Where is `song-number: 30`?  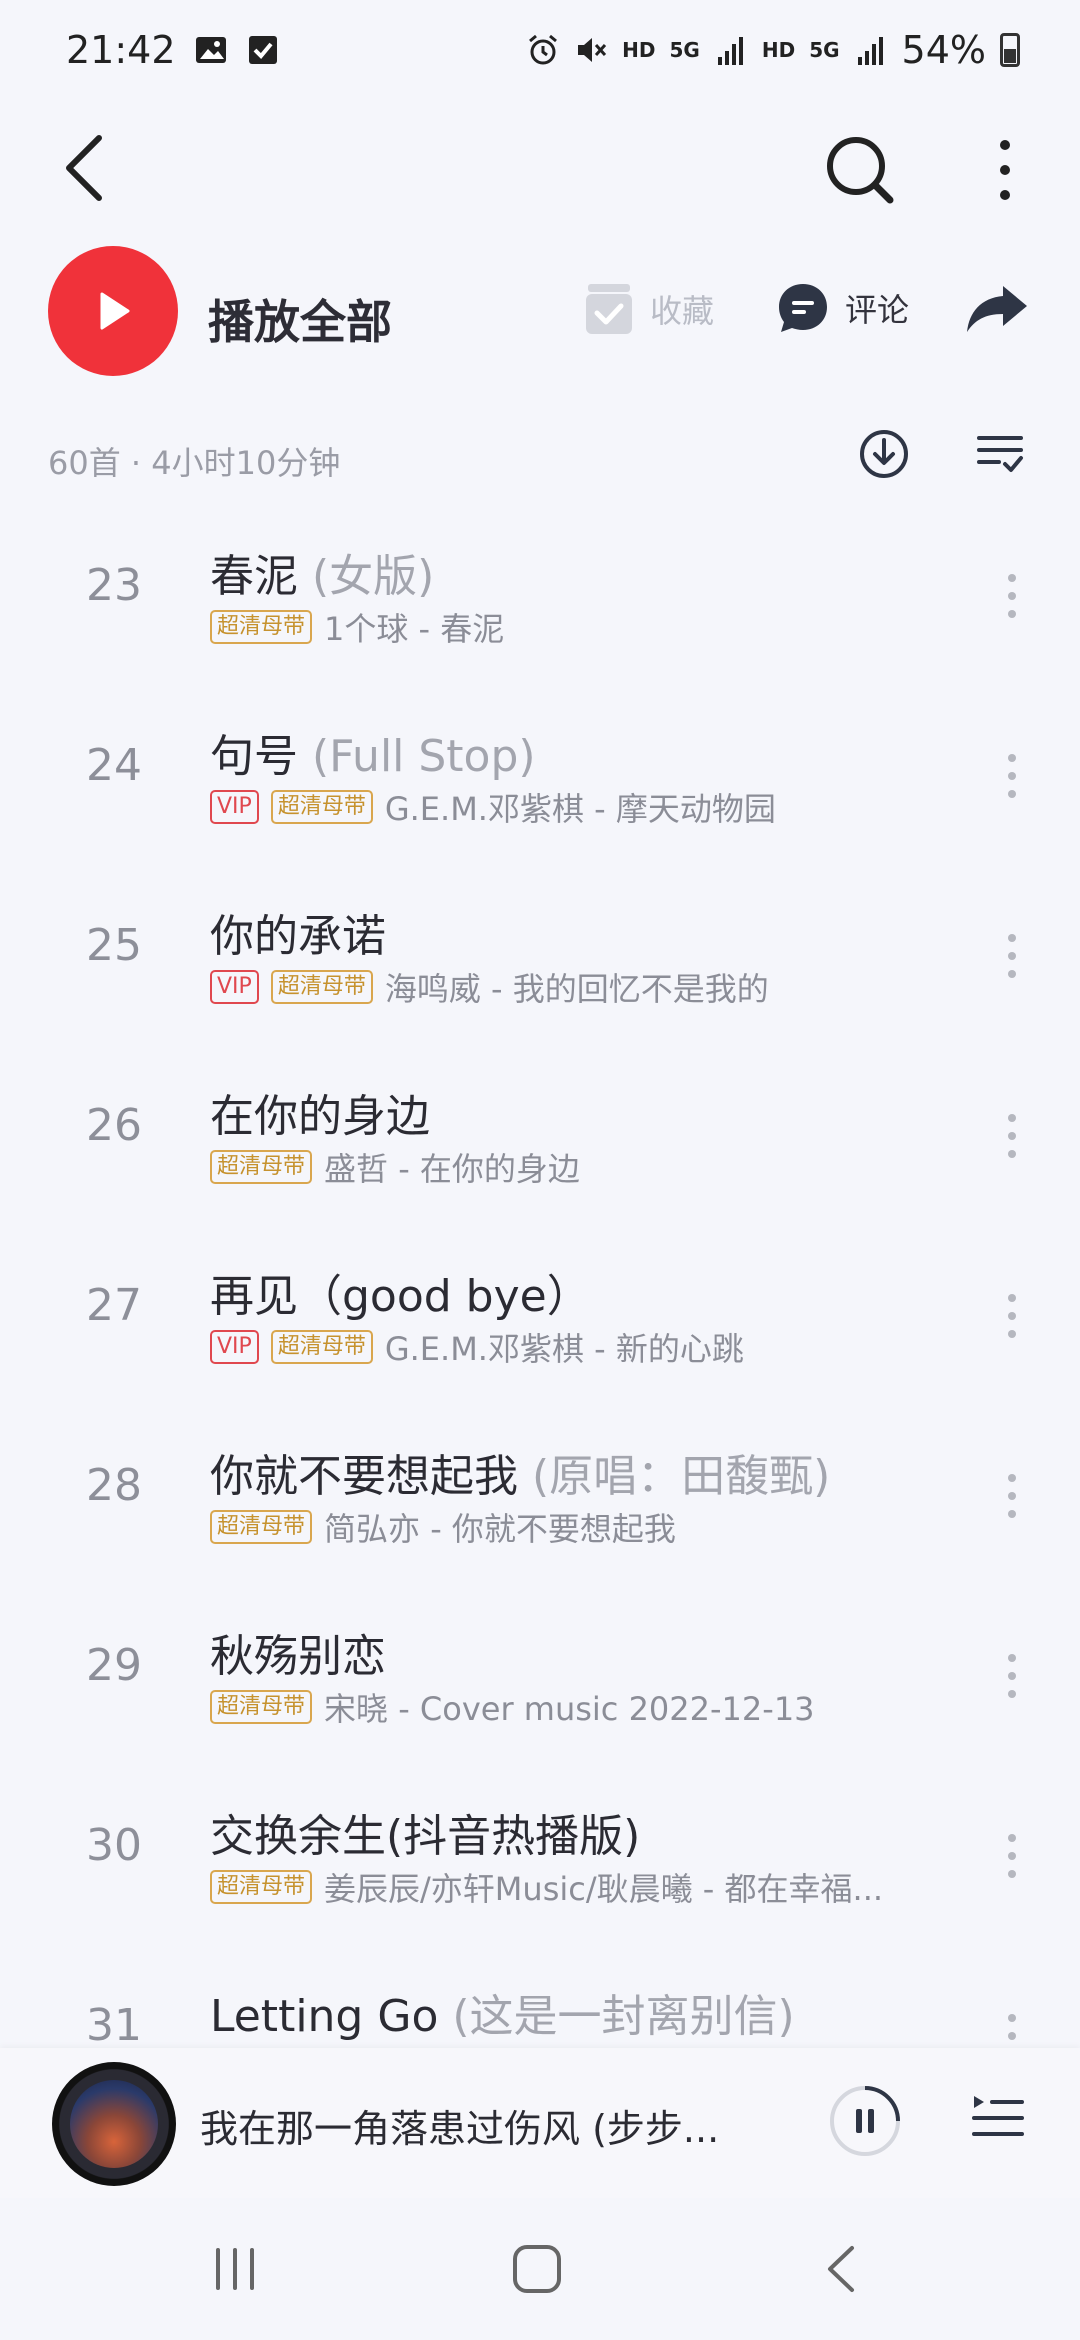
song-number: 30 is located at coordinates (114, 1845).